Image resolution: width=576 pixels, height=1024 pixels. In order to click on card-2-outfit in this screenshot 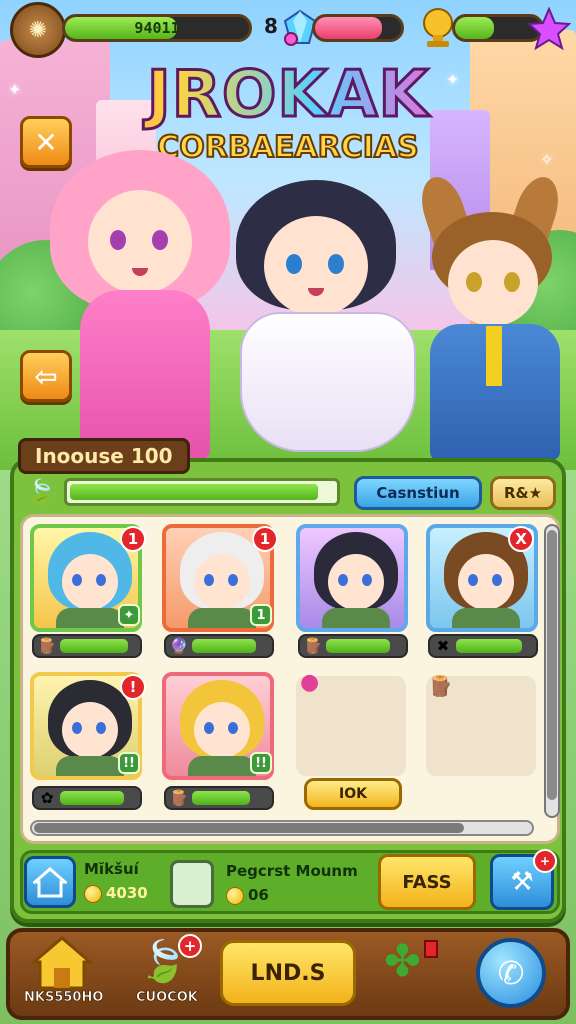, I will do `click(222, 618)`.